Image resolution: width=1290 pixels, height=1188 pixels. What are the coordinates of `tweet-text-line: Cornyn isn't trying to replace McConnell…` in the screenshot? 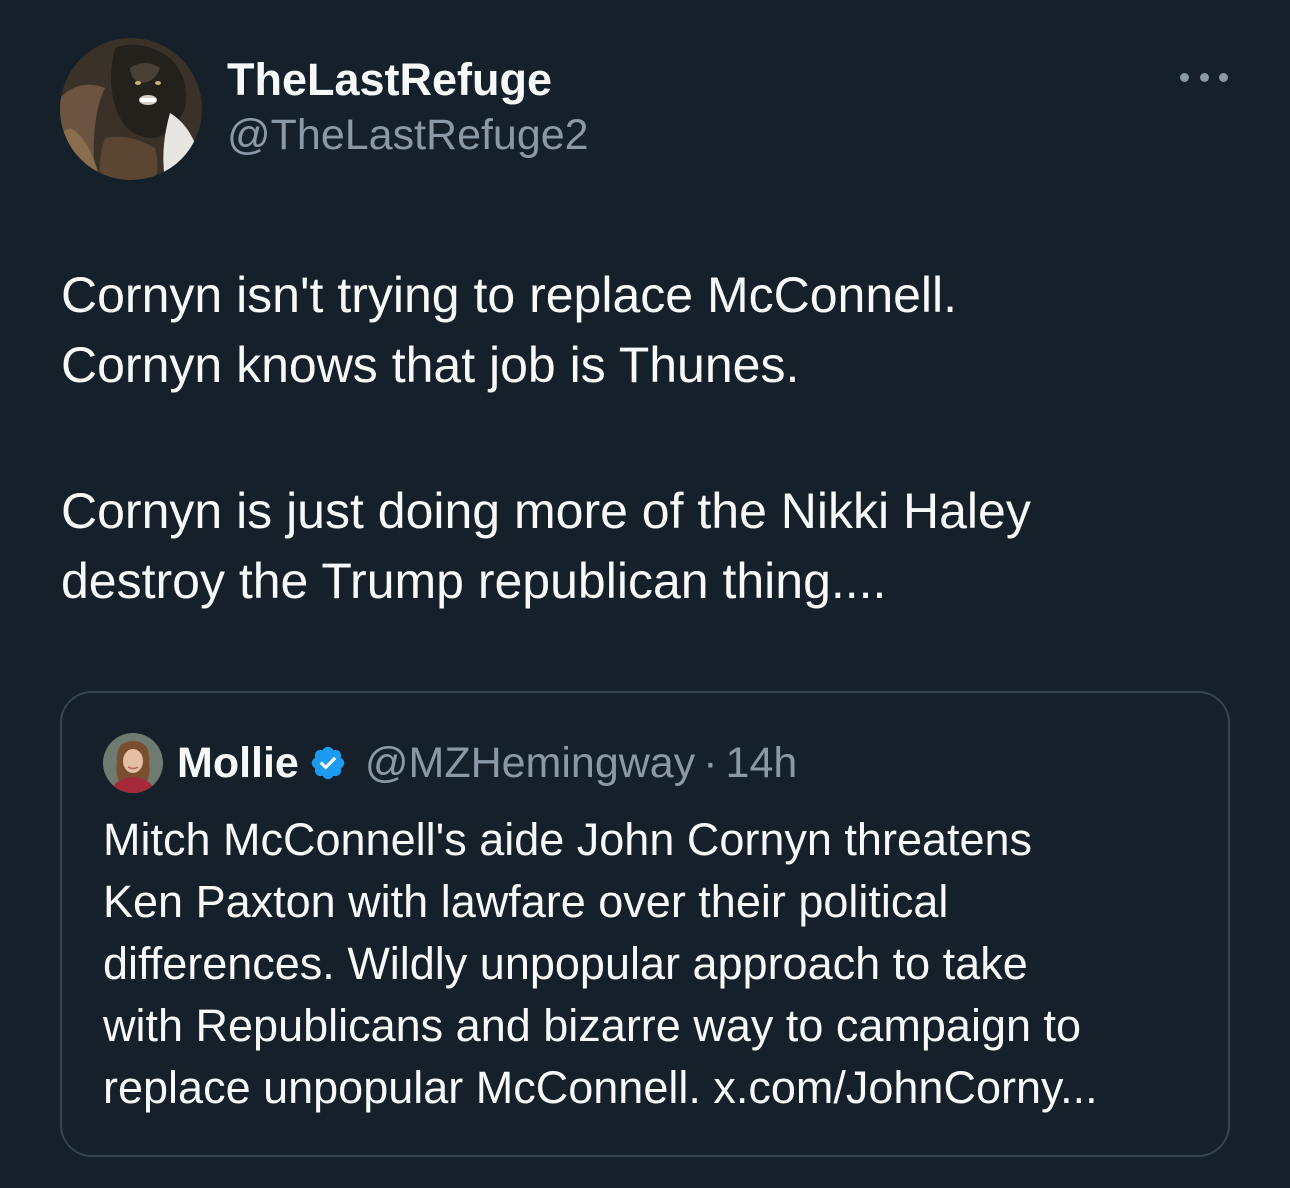 It's located at (509, 295).